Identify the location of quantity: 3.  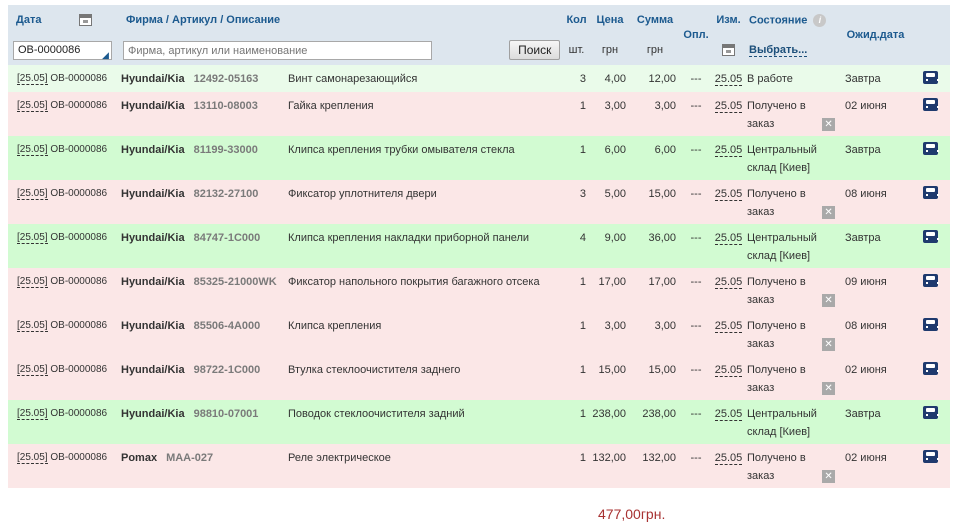
(583, 79).